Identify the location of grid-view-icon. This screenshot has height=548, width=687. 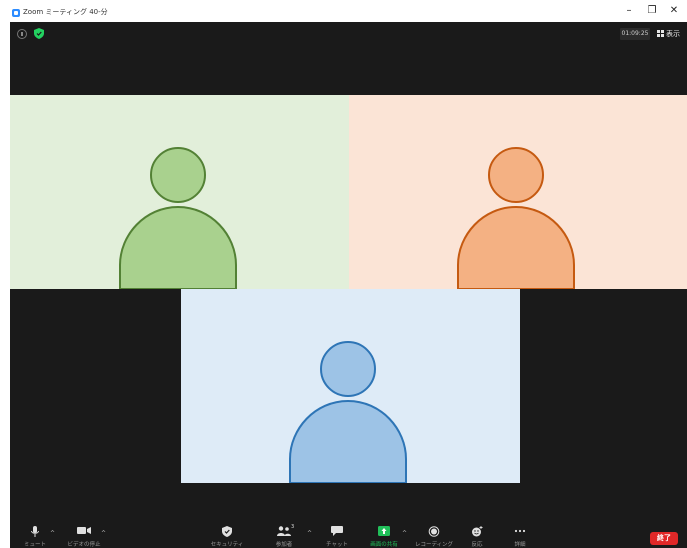
(660, 33).